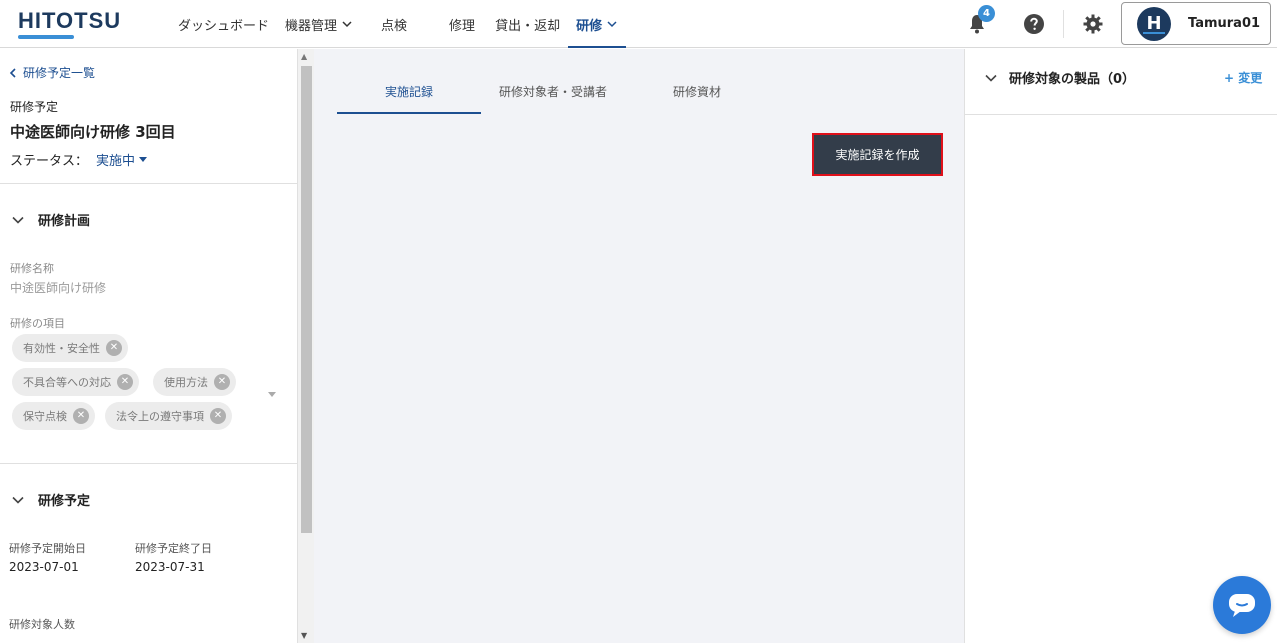  I want to click on training-name-label: 研修名称, so click(32, 268).